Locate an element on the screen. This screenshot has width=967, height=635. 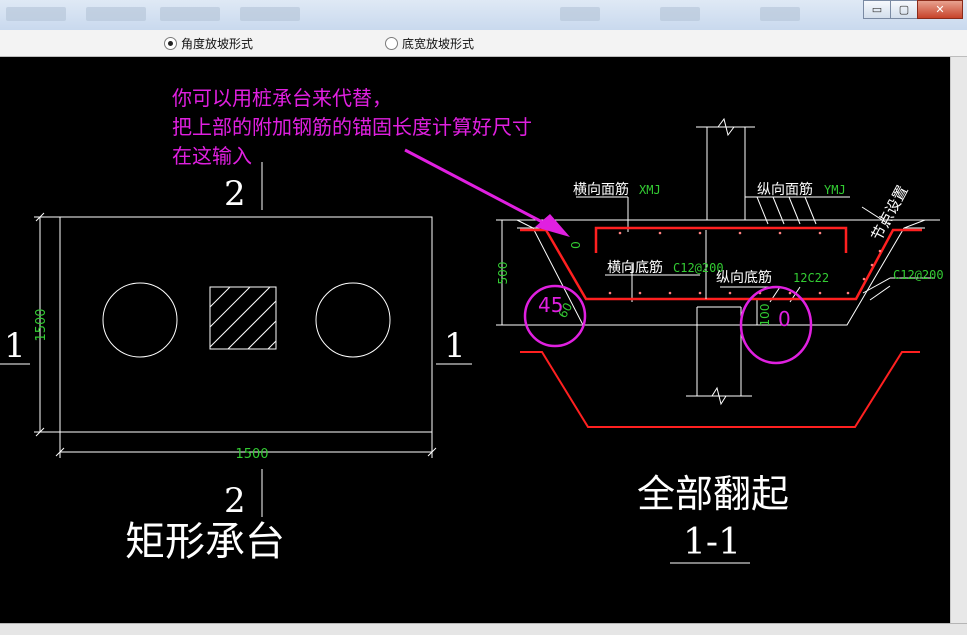
label-top-transverse: 横向面筋 is located at coordinates (601, 189).